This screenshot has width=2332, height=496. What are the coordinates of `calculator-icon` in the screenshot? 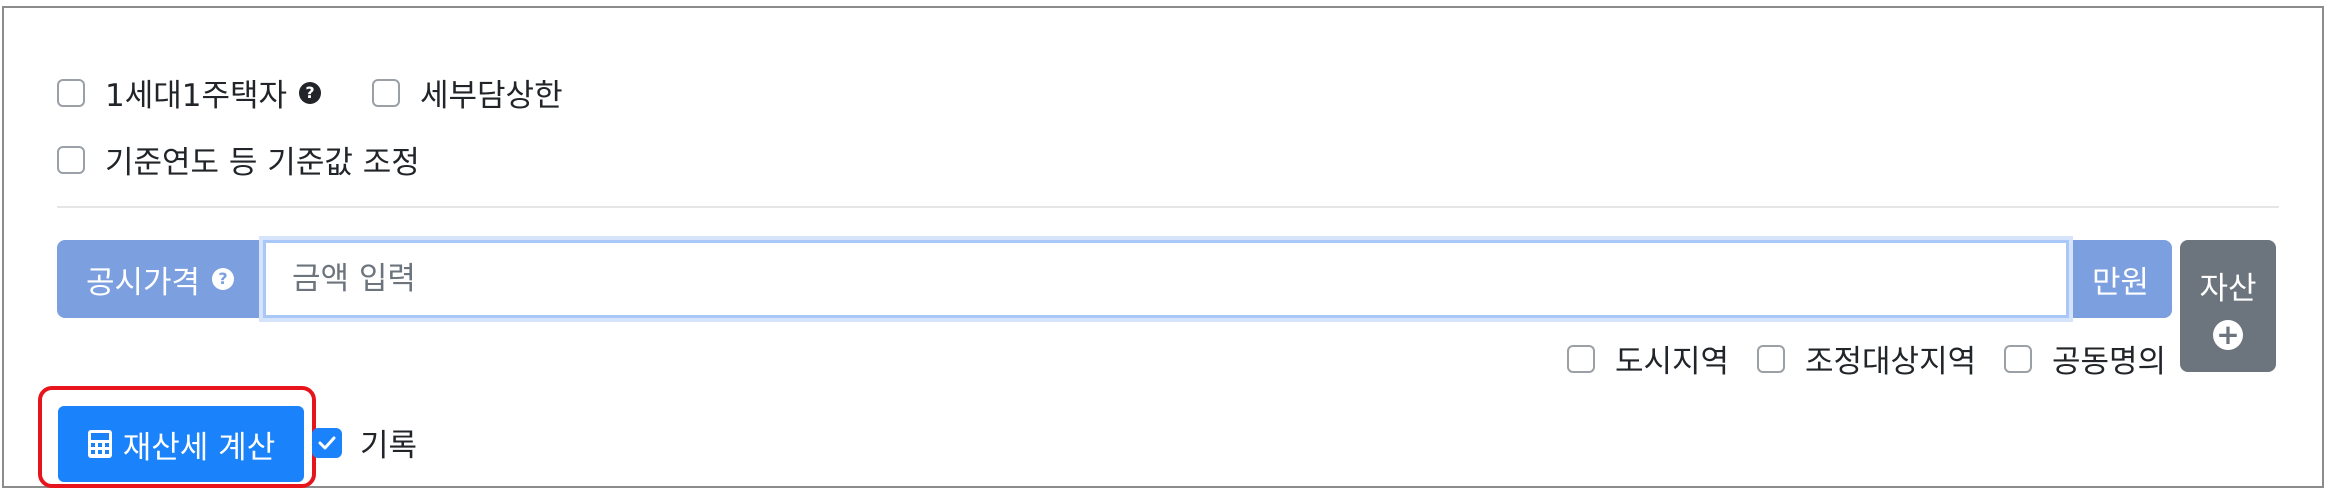 It's located at (100, 444).